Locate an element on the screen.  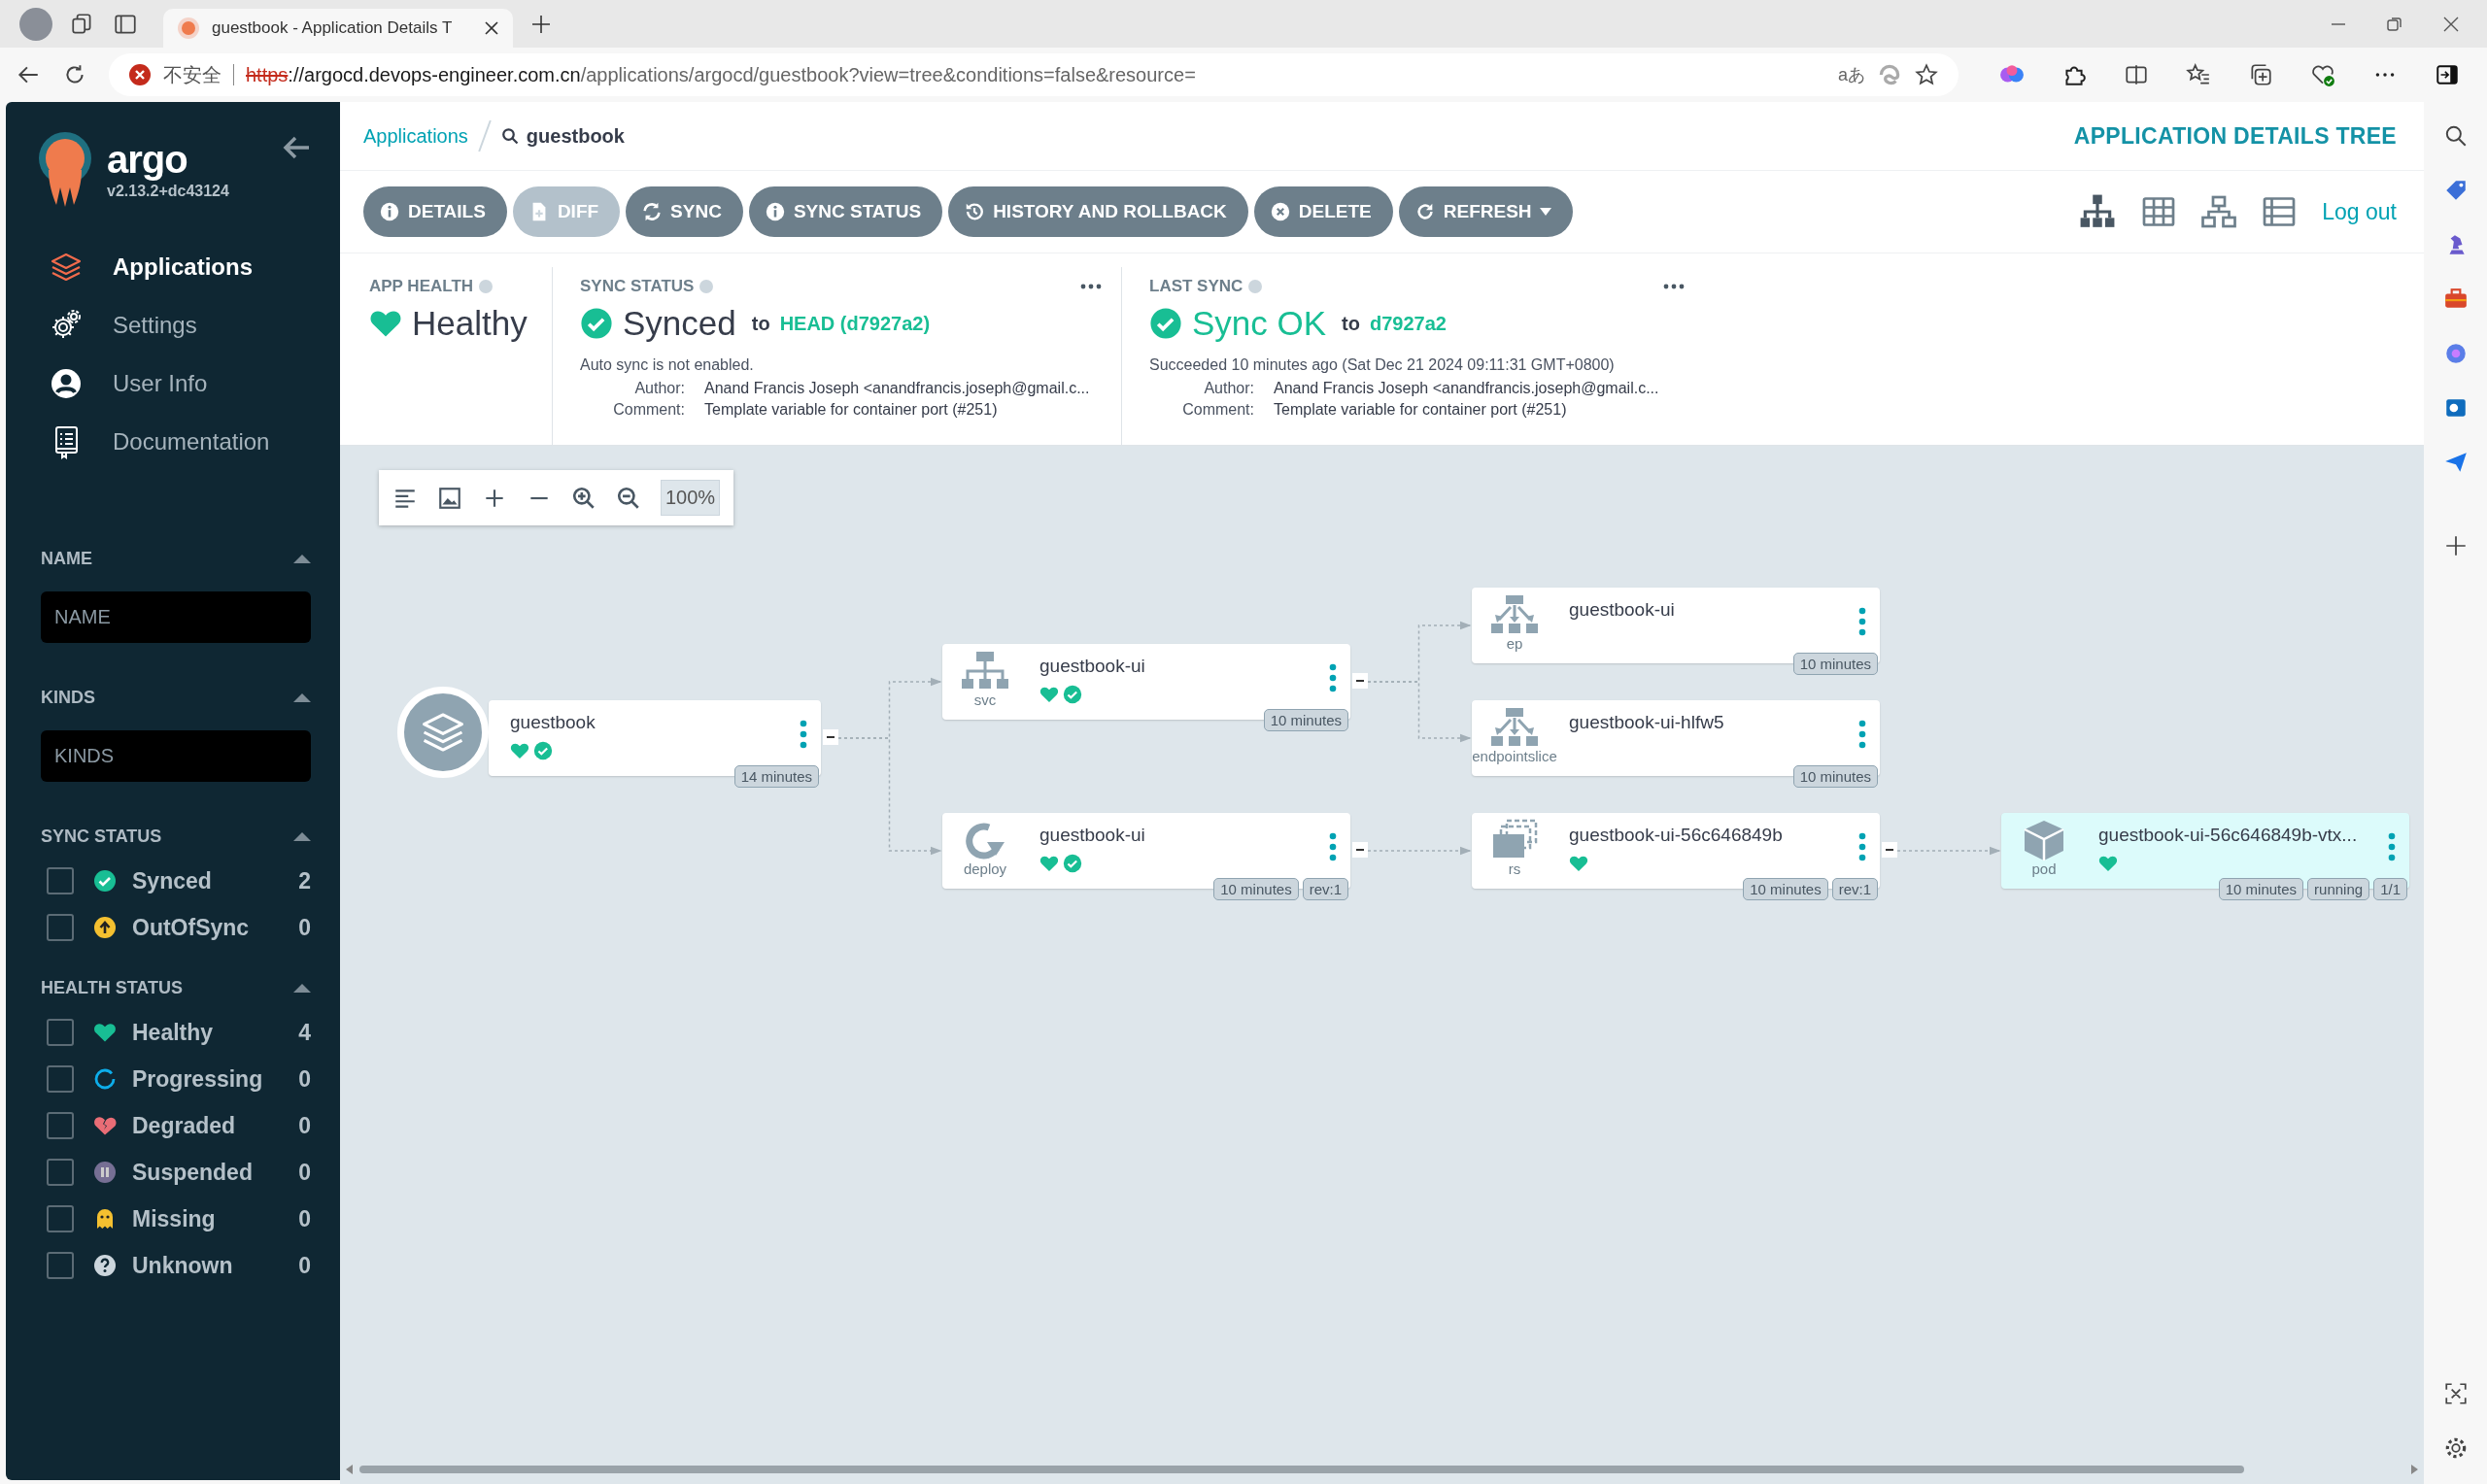
warning-icon is located at coordinates (140, 74).